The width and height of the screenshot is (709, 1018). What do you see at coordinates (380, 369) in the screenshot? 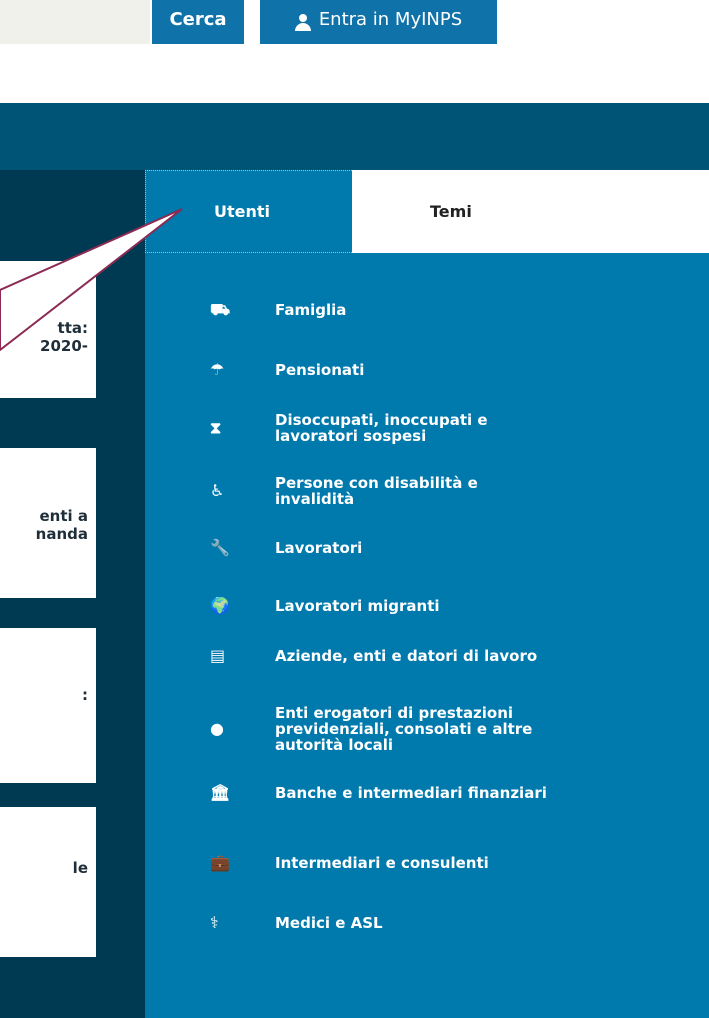
I see `menu-item-pensionati: ☂ Pensionati` at bounding box center [380, 369].